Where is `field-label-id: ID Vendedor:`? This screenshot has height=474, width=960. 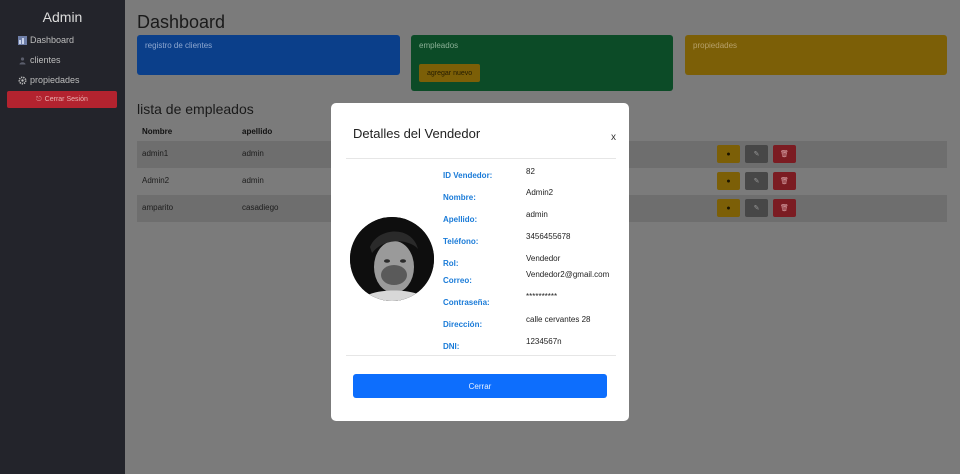 field-label-id: ID Vendedor: is located at coordinates (468, 175).